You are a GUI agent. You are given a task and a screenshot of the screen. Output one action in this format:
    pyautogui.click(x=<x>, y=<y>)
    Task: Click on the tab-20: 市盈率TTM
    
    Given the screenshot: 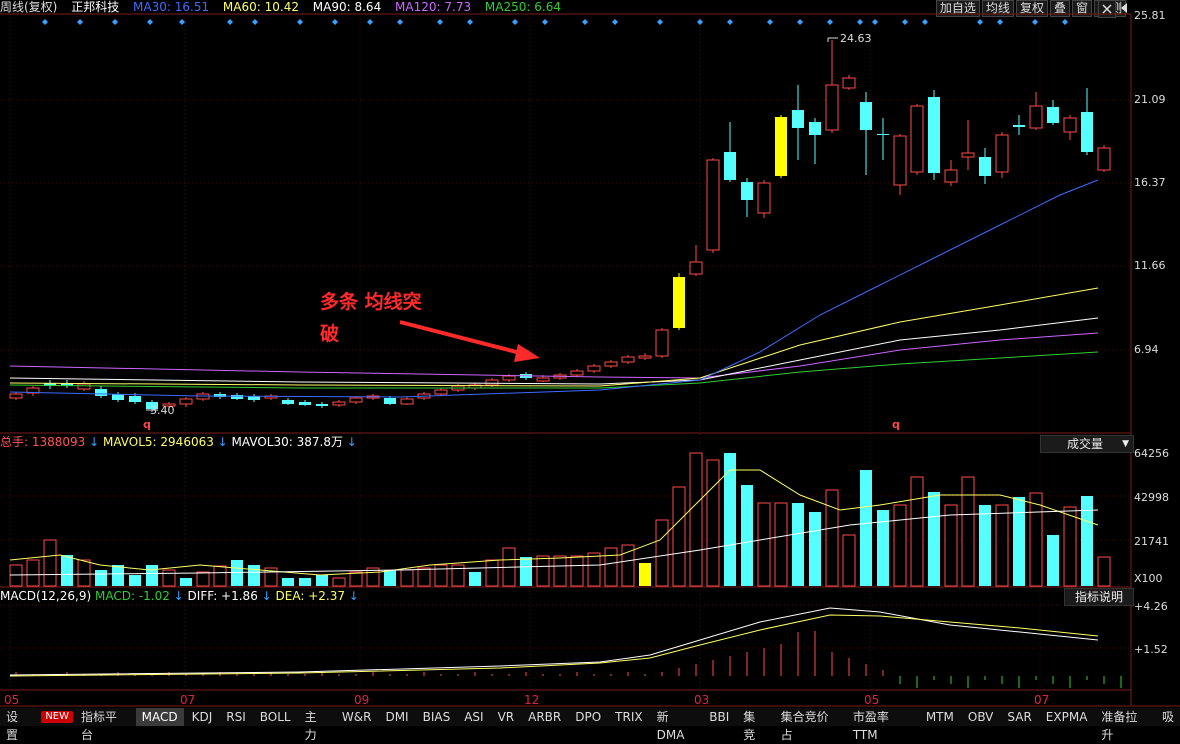 What is the action you would take?
    pyautogui.click(x=882, y=725)
    